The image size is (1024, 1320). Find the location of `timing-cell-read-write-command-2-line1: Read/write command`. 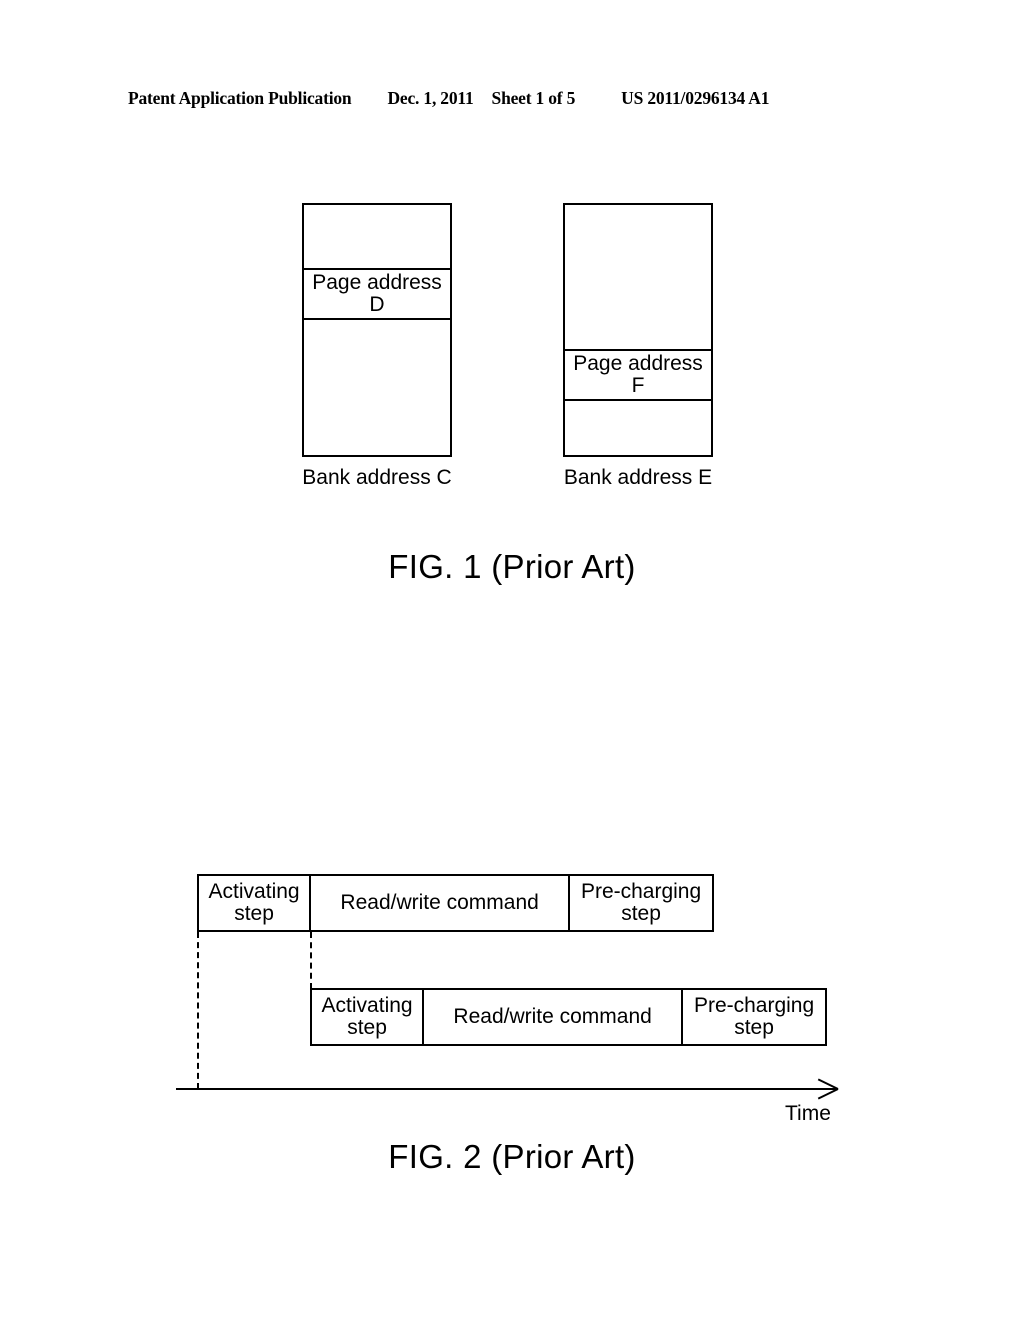

timing-cell-read-write-command-2-line1: Read/write command is located at coordinates (552, 1017).